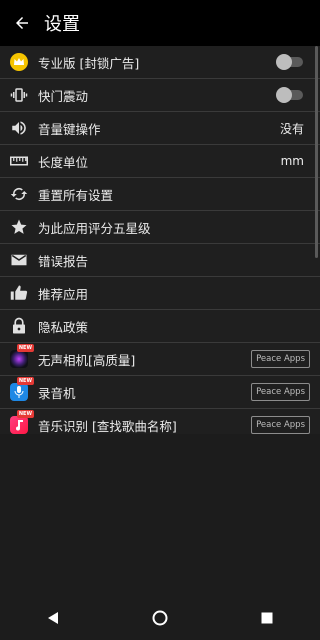  What do you see at coordinates (160, 293) in the screenshot?
I see `settings-item-recommend: 推荐应用` at bounding box center [160, 293].